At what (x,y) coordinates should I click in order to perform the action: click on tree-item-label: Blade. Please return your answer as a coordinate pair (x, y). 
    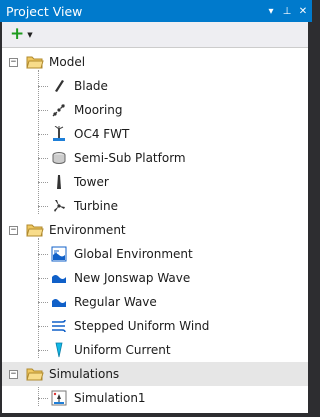
    Looking at the image, I should click on (91, 86).